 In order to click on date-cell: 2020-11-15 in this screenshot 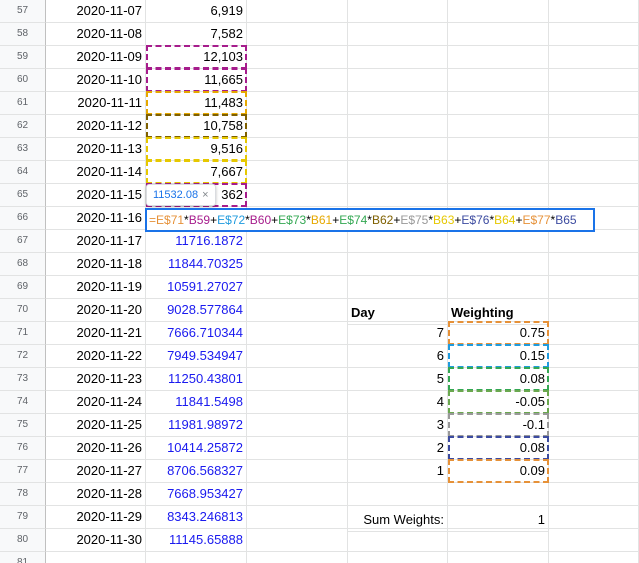, I will do `click(96, 195)`.